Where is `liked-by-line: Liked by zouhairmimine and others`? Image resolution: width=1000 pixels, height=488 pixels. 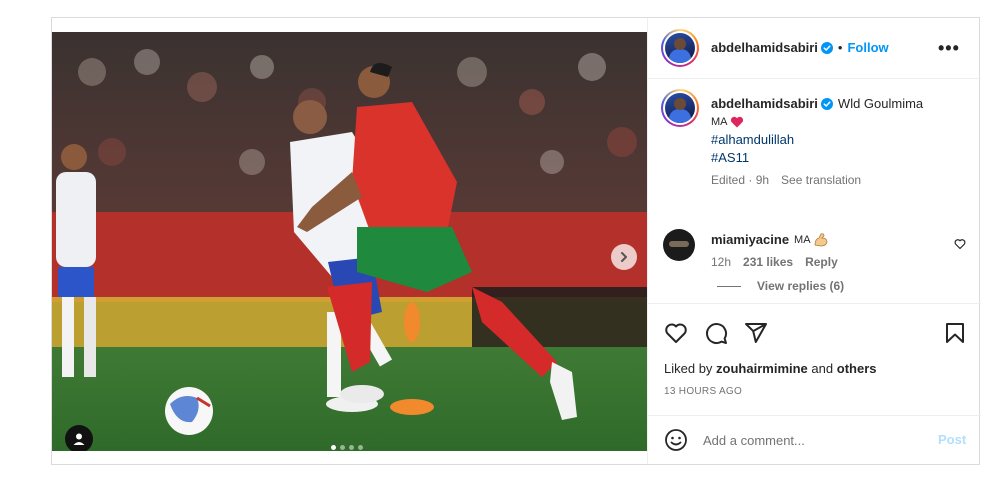 liked-by-line: Liked by zouhairmimine and others is located at coordinates (770, 368).